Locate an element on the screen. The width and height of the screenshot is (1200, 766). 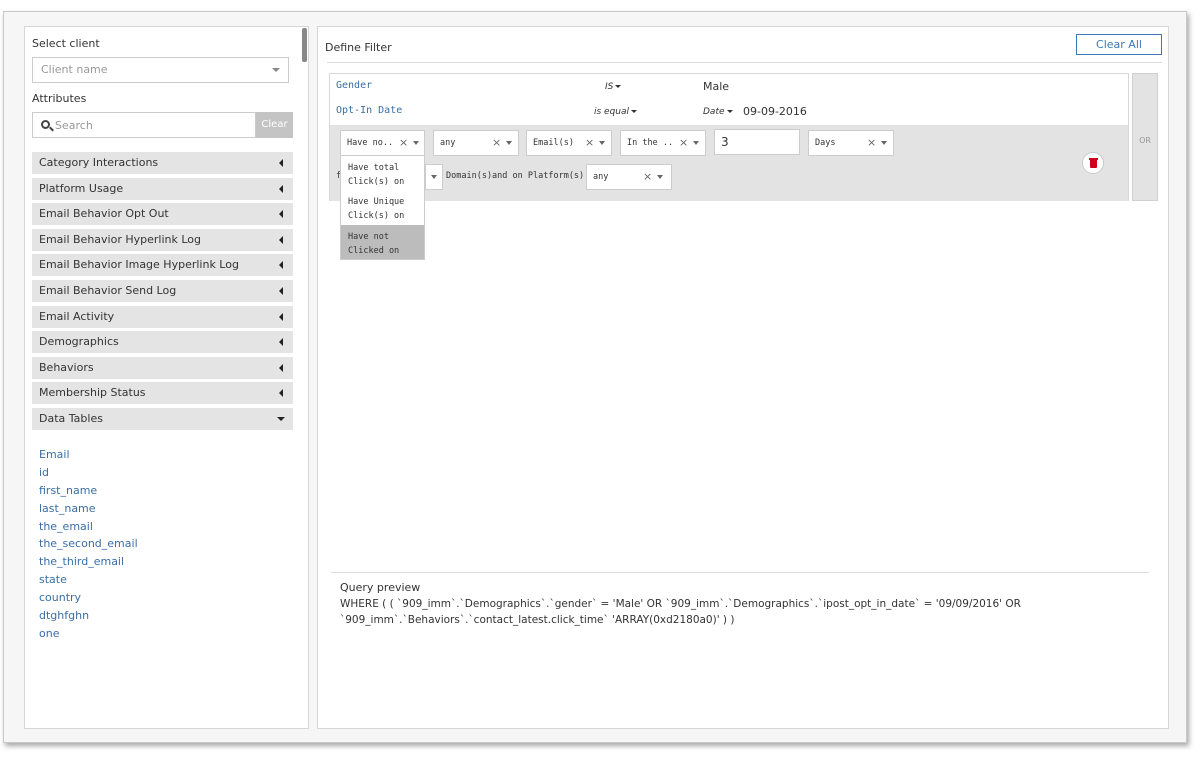
client-select-placeholder: Client name is located at coordinates (74, 69).